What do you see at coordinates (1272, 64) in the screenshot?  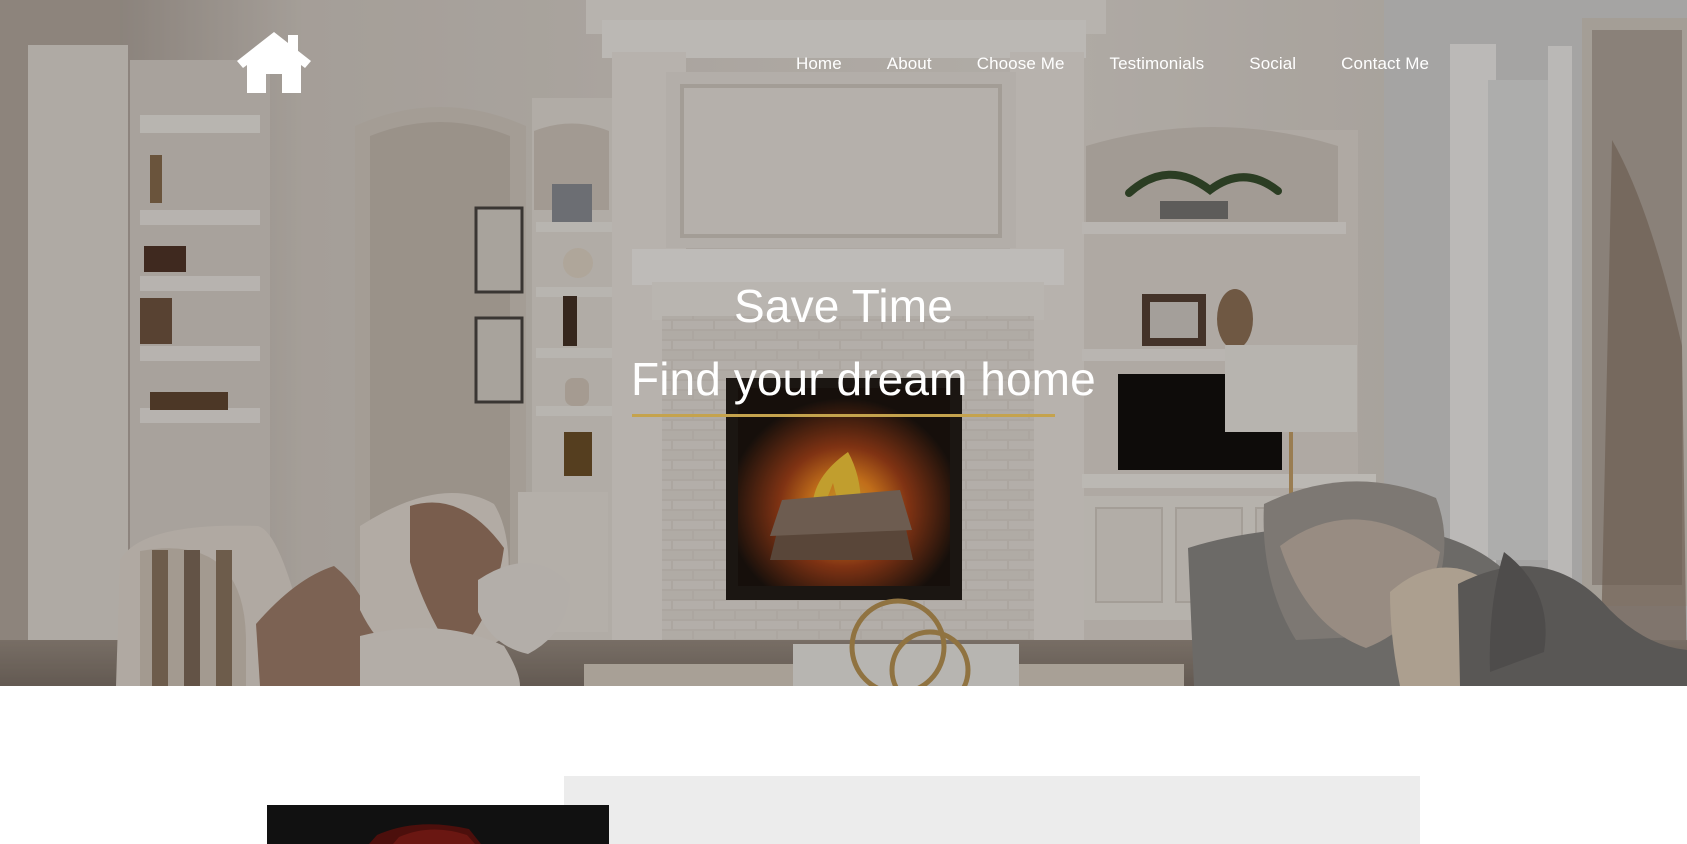 I see `nav-social-link: Social` at bounding box center [1272, 64].